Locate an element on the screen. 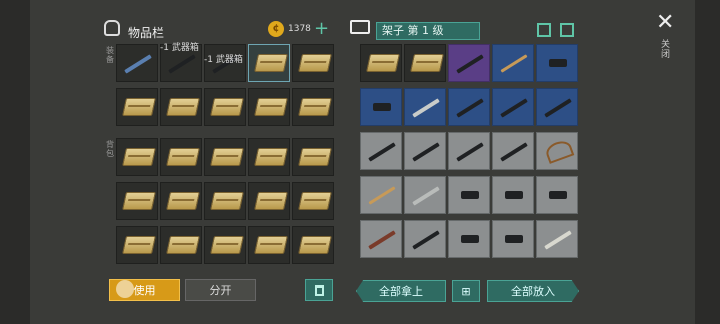 The width and height of the screenshot is (720, 324). inventory-title: 物品栏 is located at coordinates (146, 33).